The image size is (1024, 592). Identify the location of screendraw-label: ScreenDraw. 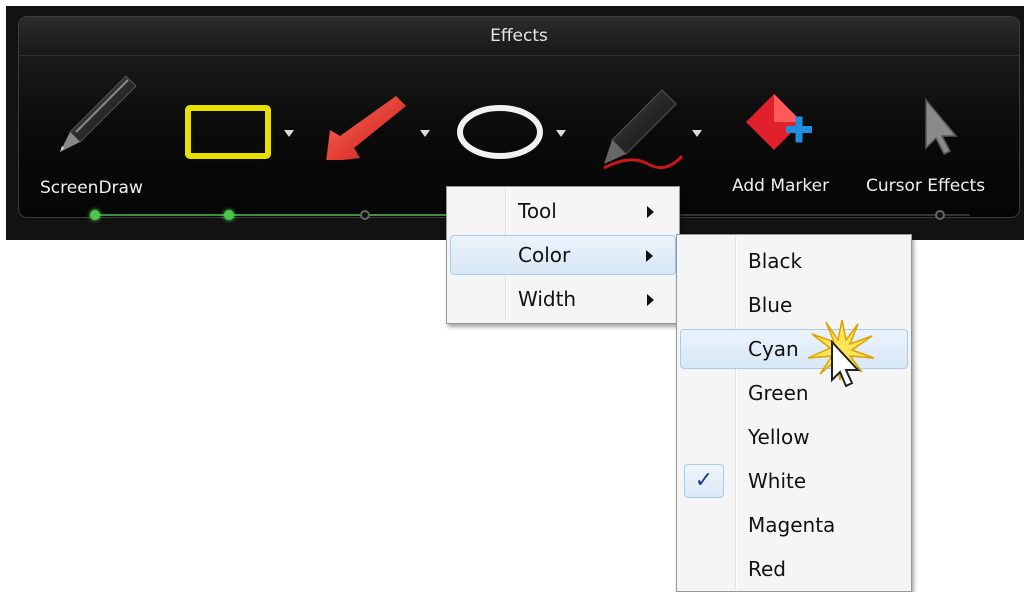
(91, 188).